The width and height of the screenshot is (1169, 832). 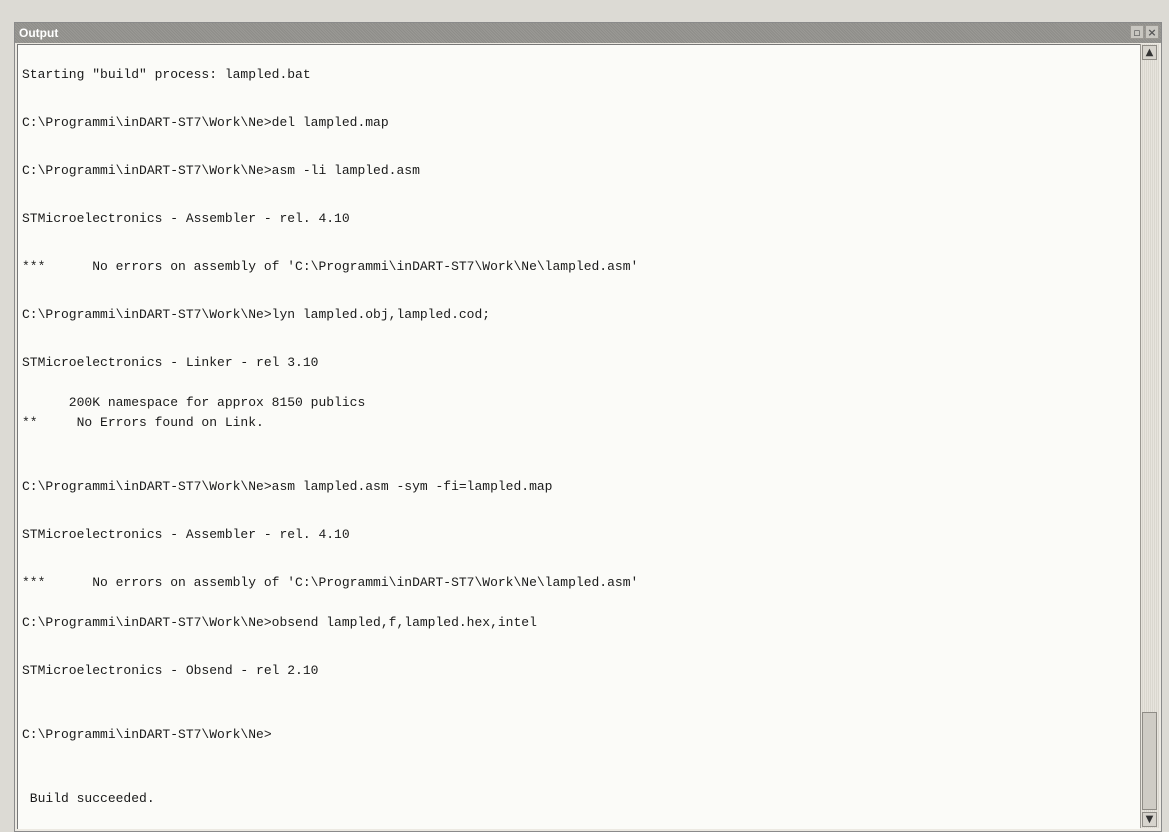 I want to click on console-line: ** No Errors found on Link., so click(x=143, y=422).